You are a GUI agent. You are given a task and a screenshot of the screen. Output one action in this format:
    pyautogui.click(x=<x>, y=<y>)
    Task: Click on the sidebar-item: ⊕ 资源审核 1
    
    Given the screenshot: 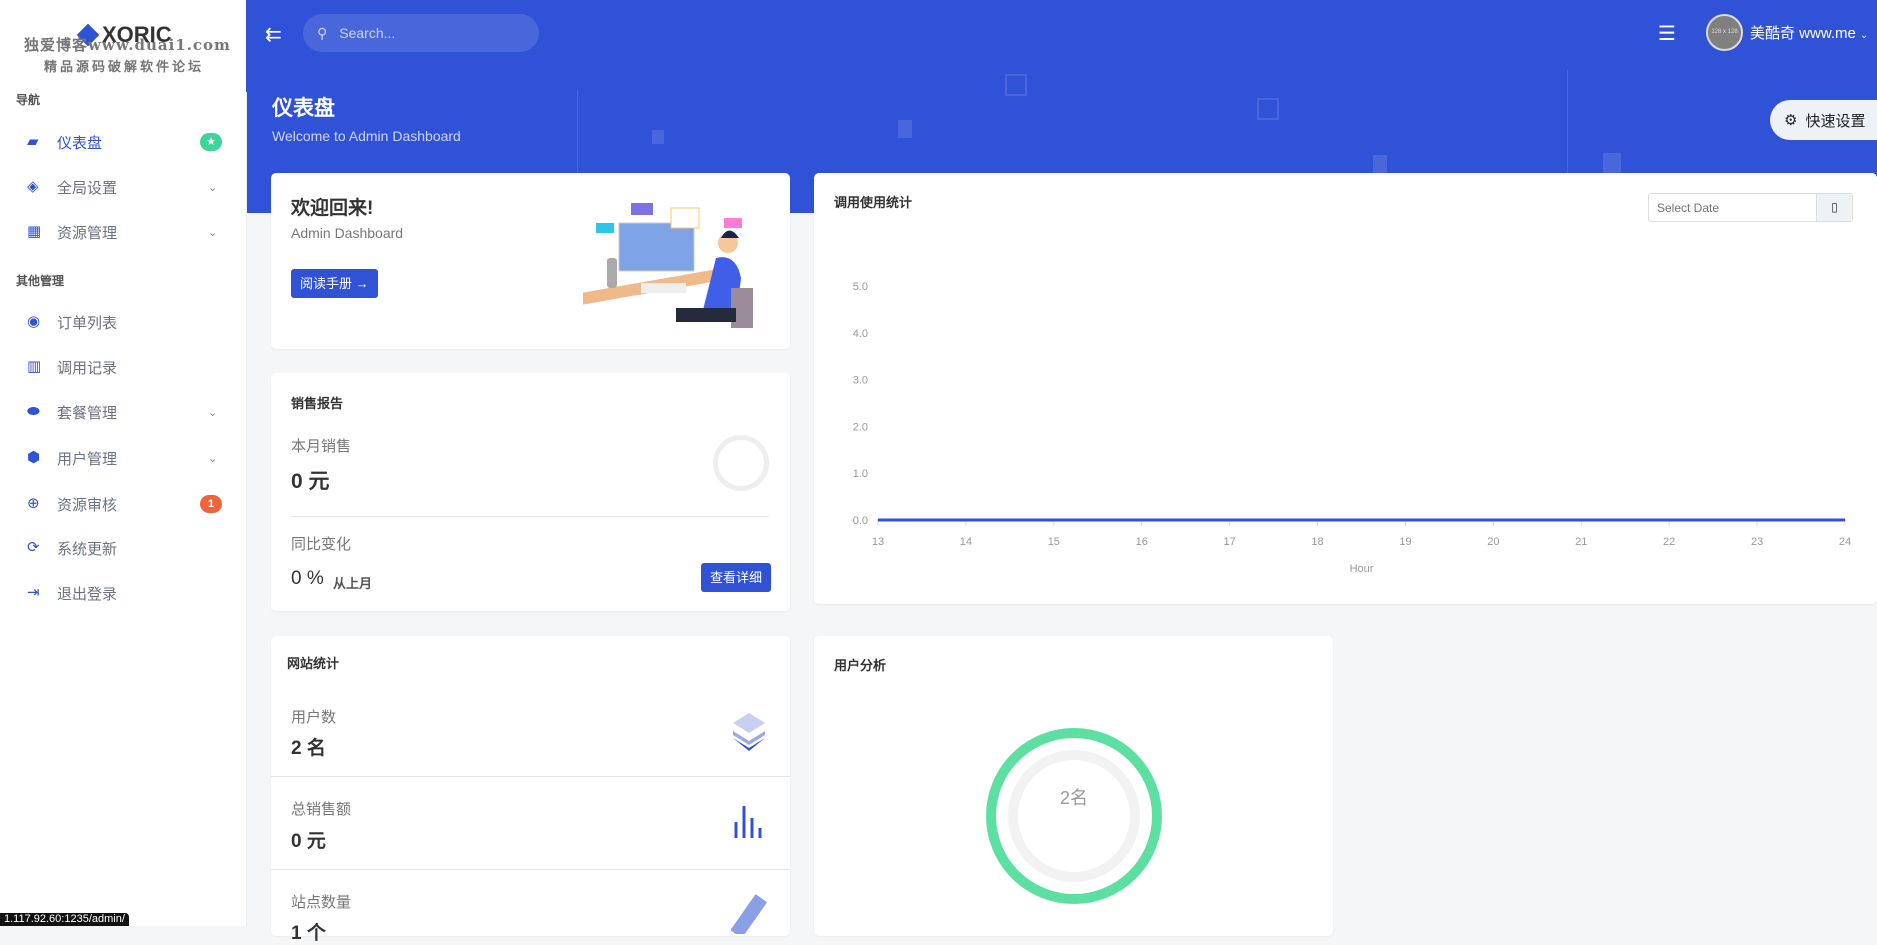 What is the action you would take?
    pyautogui.click(x=123, y=504)
    